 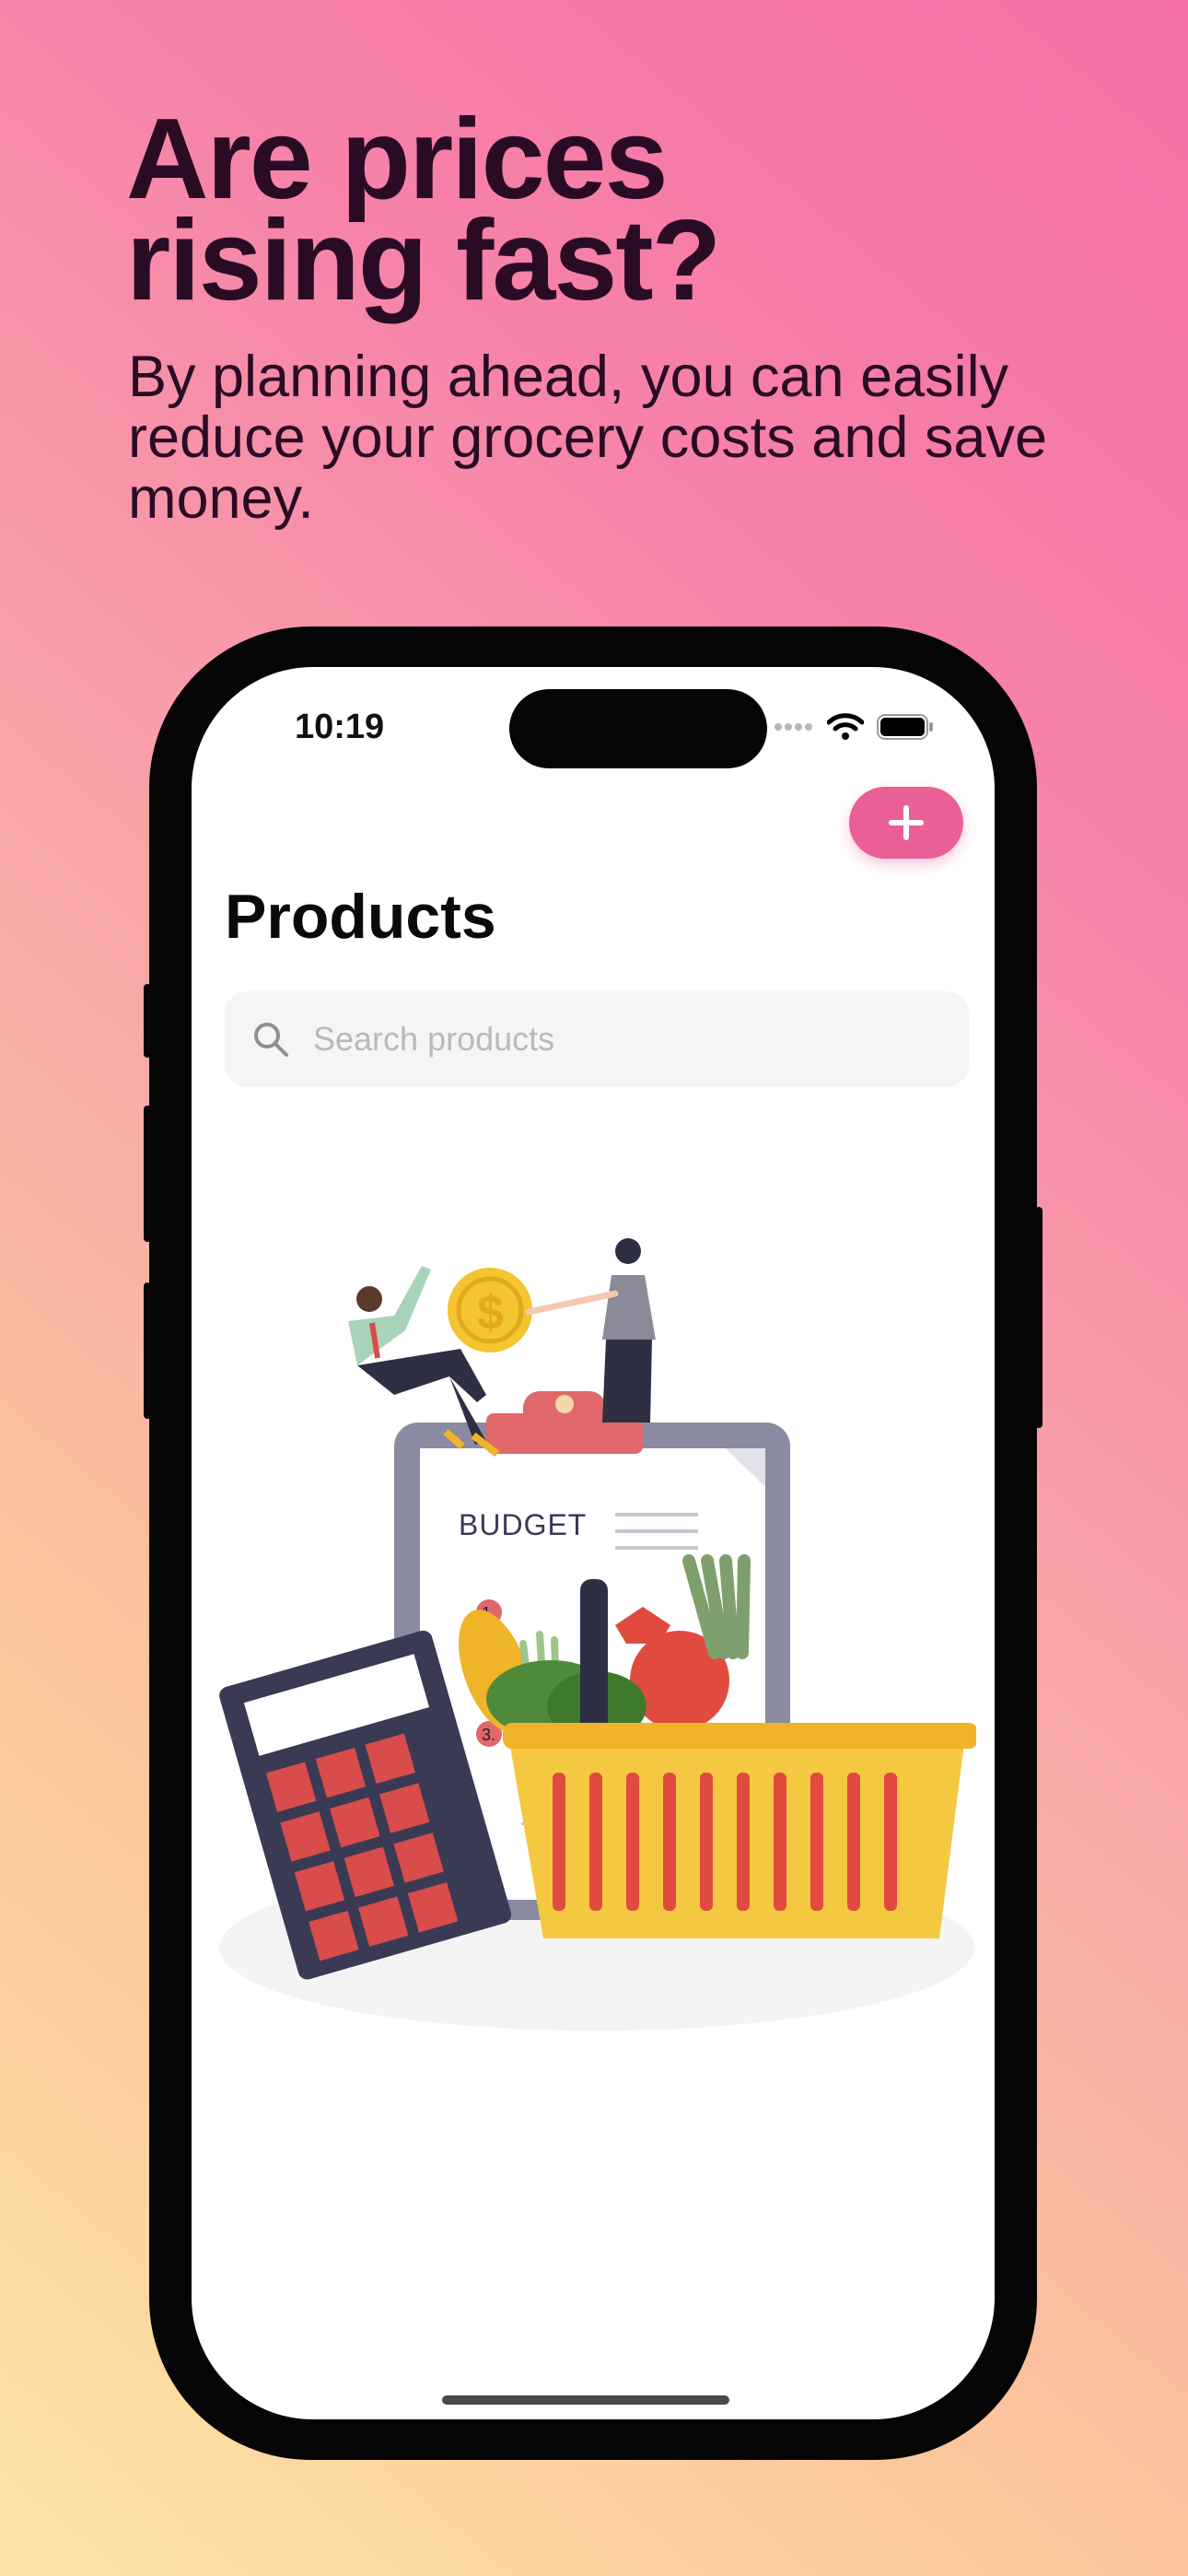 What do you see at coordinates (340, 727) in the screenshot?
I see `status-time: 10:19` at bounding box center [340, 727].